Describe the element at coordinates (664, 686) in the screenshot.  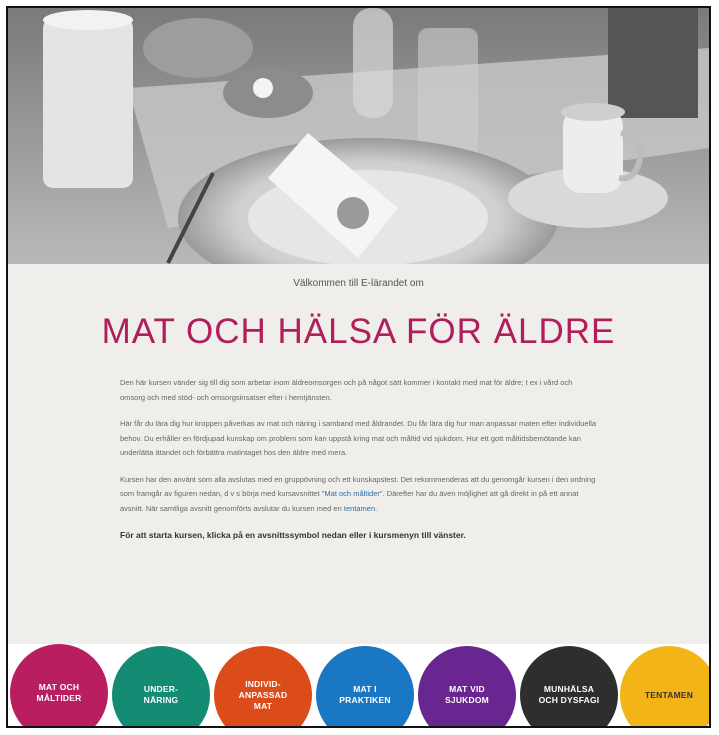
I see `section-tentamen-button: TENTAMEN` at that location.